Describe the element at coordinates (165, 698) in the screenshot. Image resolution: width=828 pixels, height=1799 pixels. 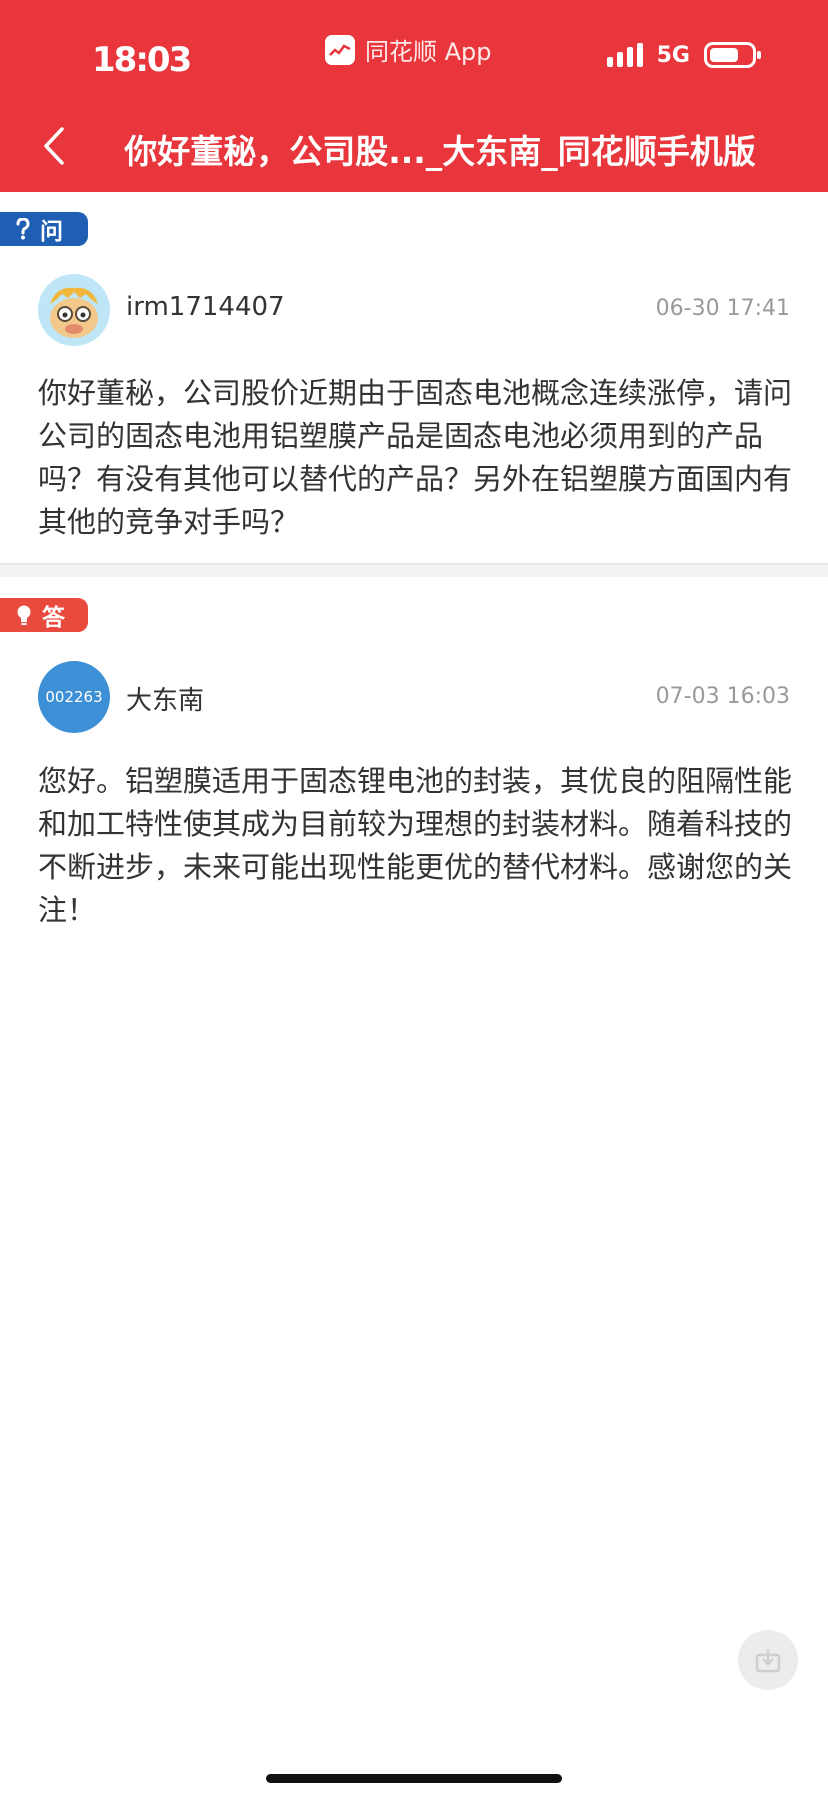
I see `answer-username: 大东南` at that location.